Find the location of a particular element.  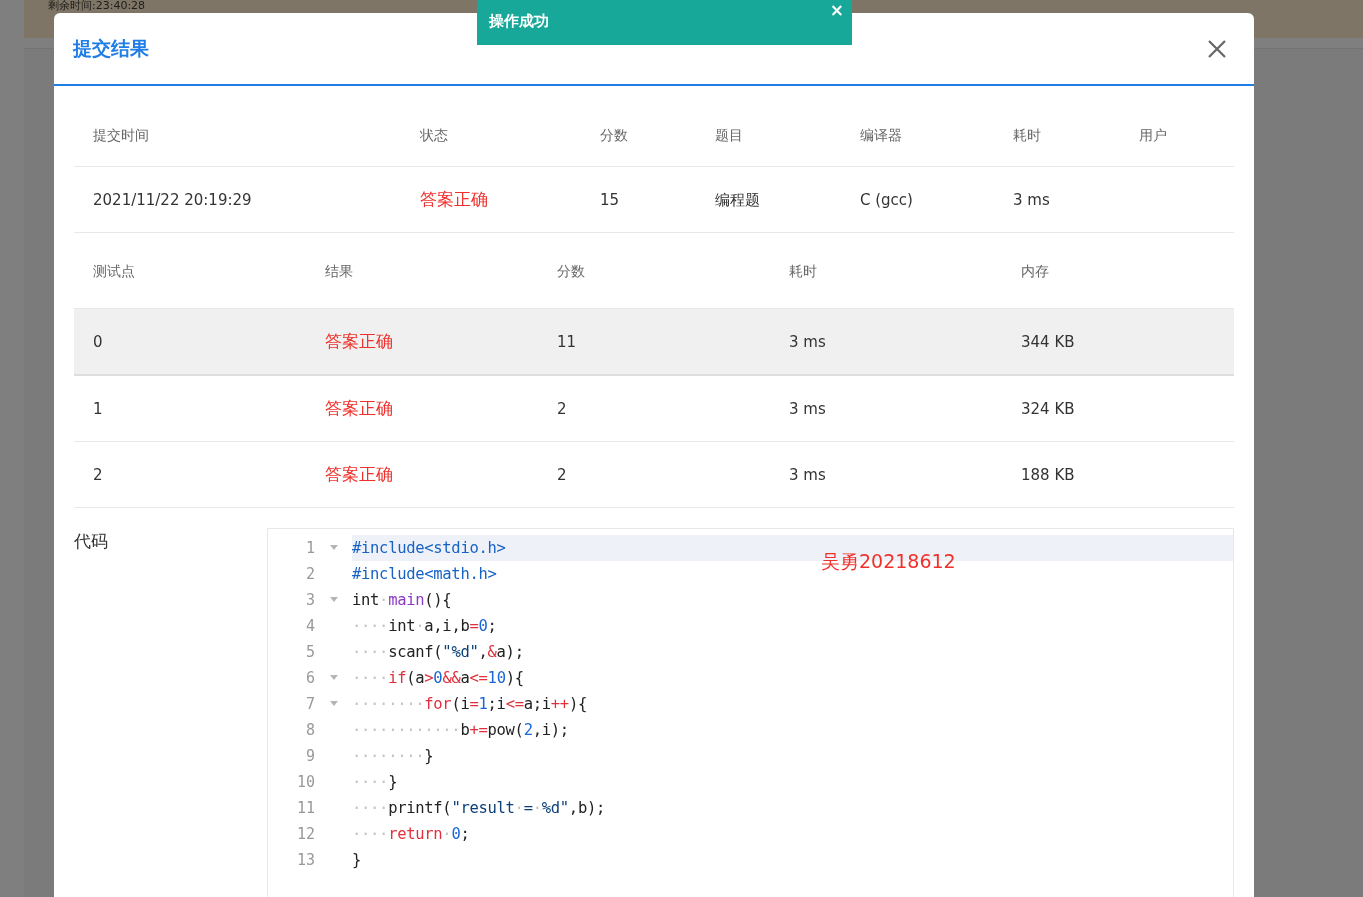

code-line: #include<math.h> is located at coordinates (424, 574).